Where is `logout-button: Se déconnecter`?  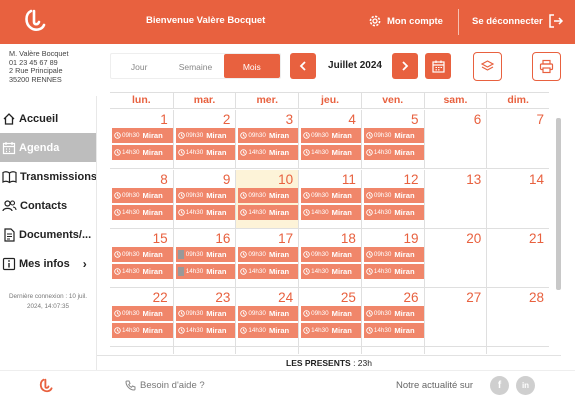 logout-button: Se déconnecter is located at coordinates (518, 21).